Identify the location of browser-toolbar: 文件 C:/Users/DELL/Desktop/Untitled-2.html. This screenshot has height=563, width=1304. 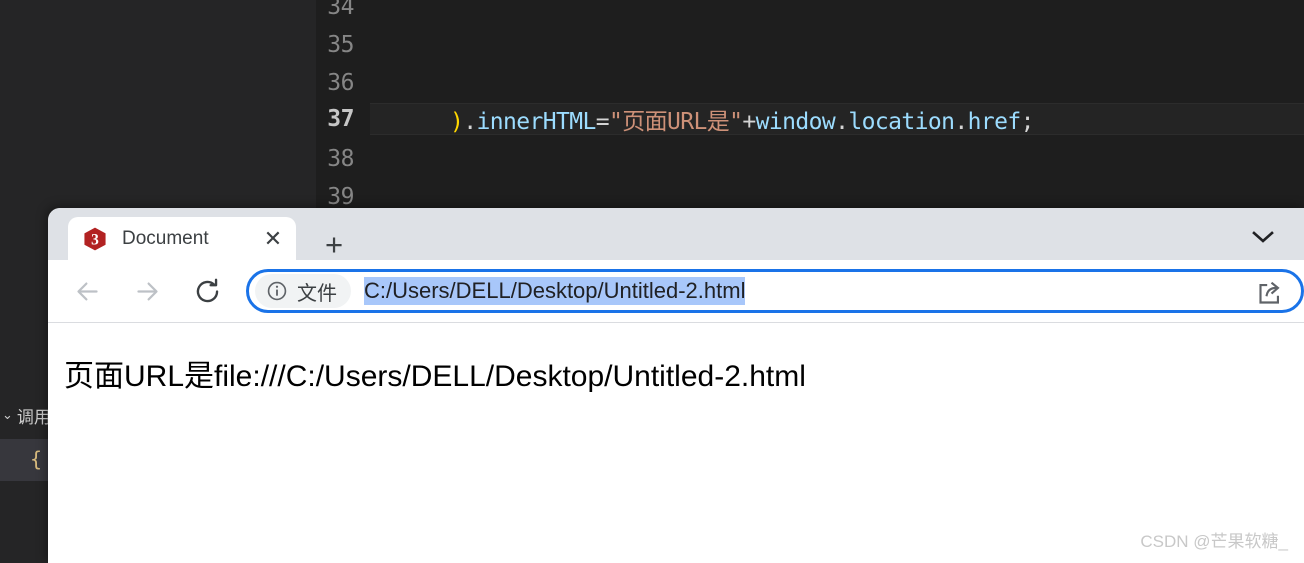
(676, 291).